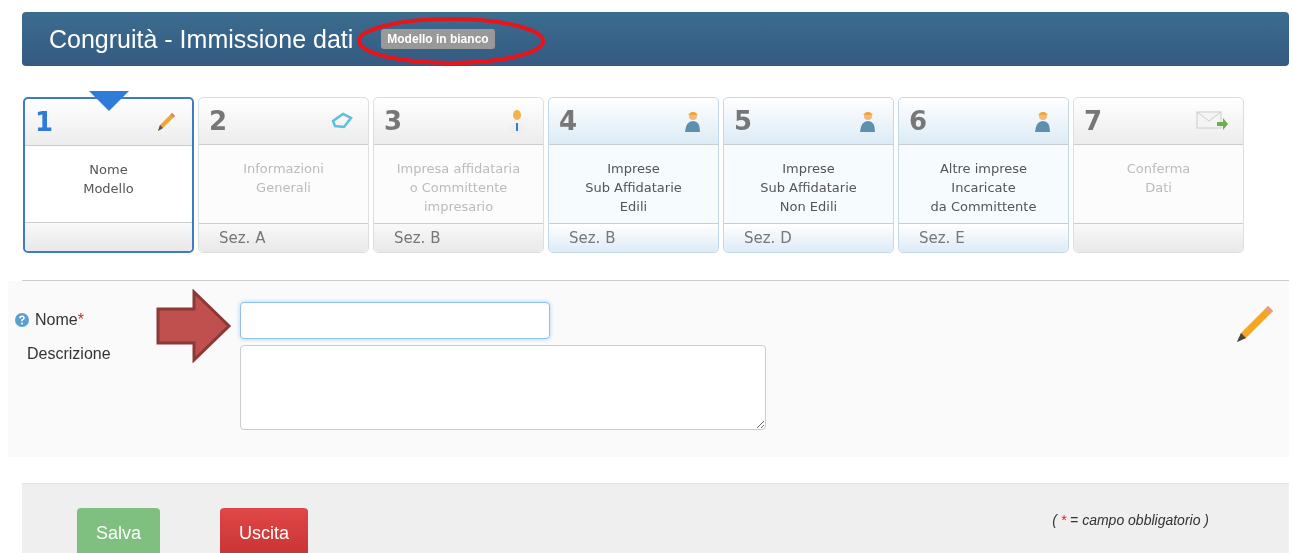  What do you see at coordinates (59, 320) in the screenshot?
I see `field-label: Nome*` at bounding box center [59, 320].